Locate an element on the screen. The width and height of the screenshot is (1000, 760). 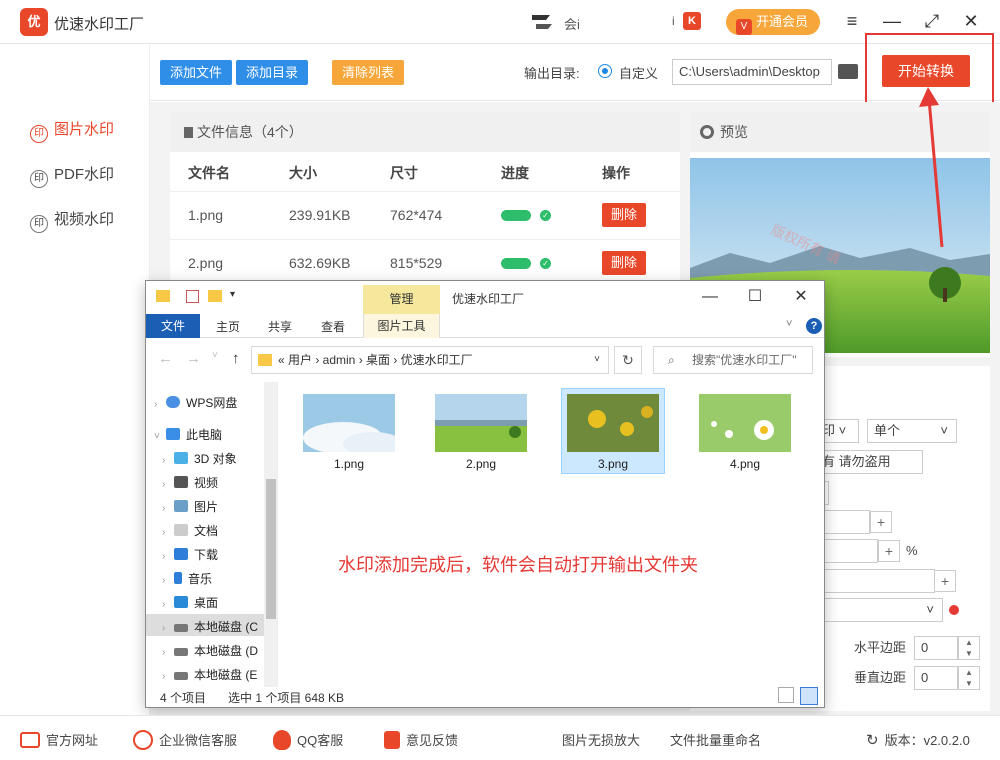
nav-item-desktop: › 桌面 is located at coordinates (190, 602).